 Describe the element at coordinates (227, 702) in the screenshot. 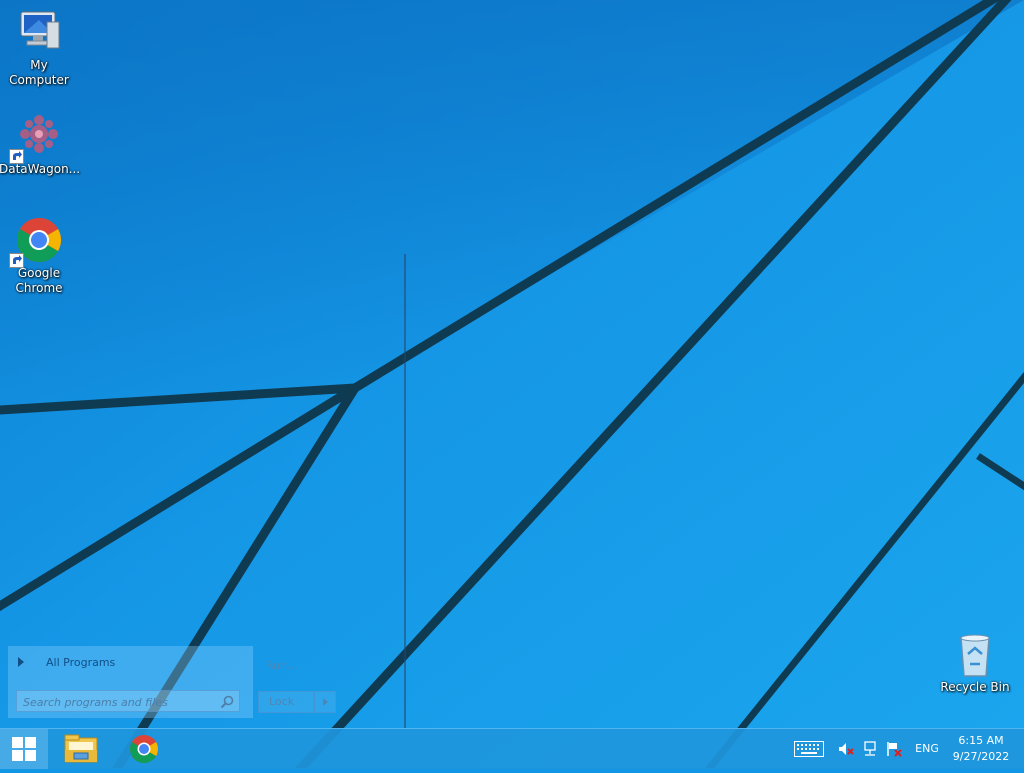

I see `search-icon` at that location.